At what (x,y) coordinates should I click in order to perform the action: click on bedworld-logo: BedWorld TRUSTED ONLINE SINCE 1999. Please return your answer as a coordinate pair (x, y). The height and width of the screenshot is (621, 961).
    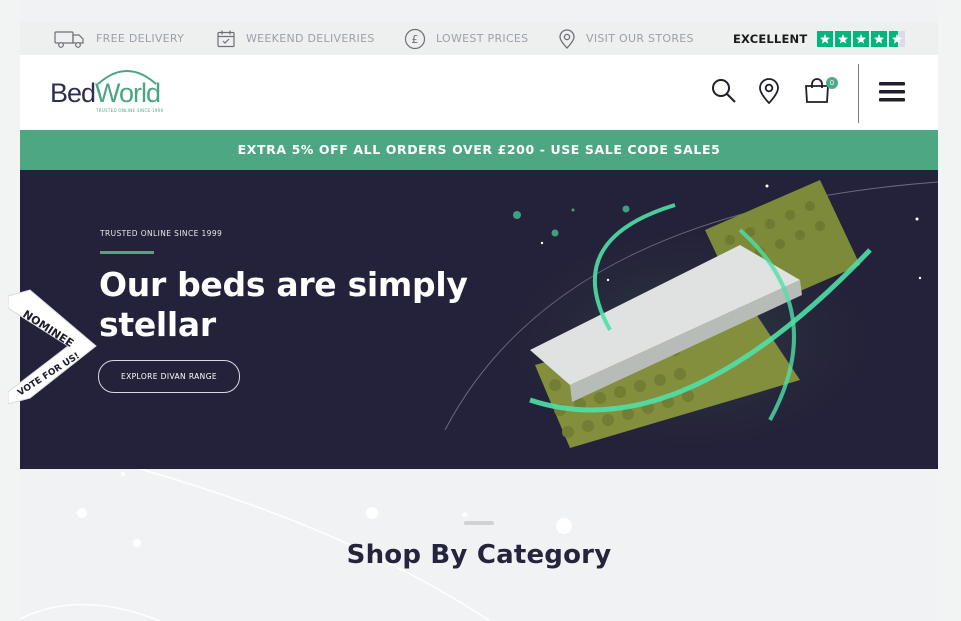
    Looking at the image, I should click on (107, 90).